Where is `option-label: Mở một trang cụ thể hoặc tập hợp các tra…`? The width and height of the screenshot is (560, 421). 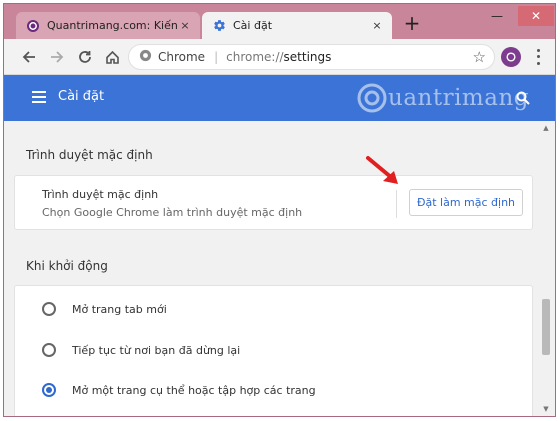
option-label: Mở một trang cụ thể hoặc tập hợp các tra… is located at coordinates (194, 390).